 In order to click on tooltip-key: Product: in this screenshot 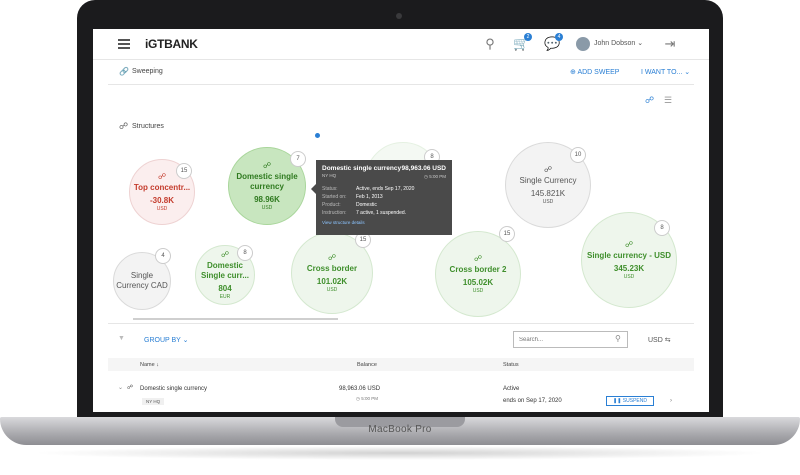, I will do `click(331, 205)`.